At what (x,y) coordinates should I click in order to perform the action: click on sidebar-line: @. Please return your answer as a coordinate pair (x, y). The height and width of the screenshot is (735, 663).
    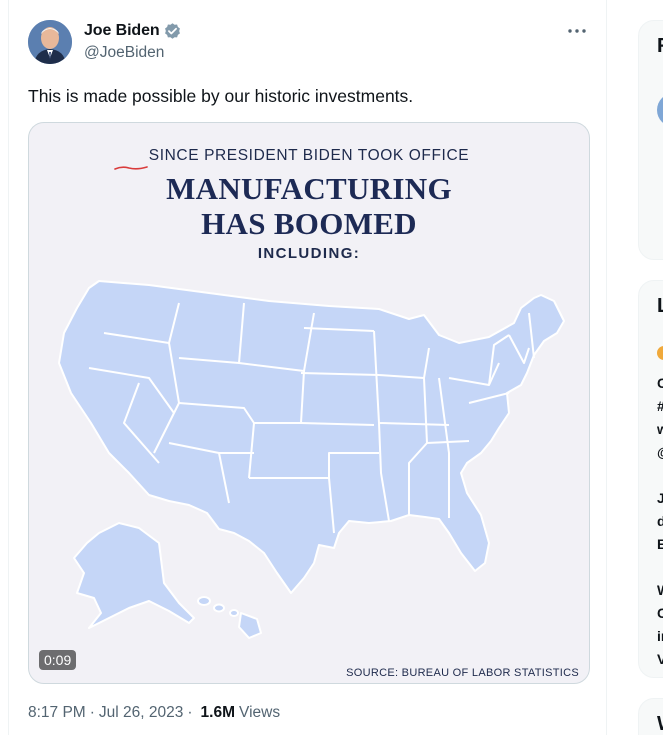
    Looking at the image, I should click on (660, 452).